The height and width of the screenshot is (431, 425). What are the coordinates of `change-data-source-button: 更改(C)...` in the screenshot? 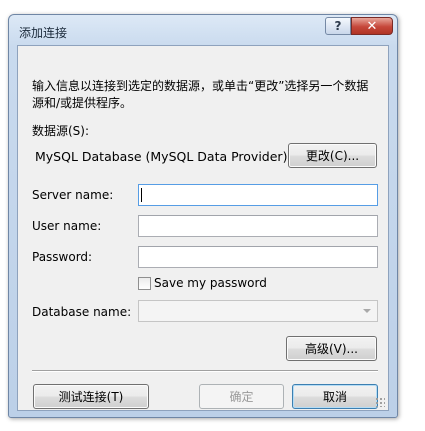 It's located at (332, 155).